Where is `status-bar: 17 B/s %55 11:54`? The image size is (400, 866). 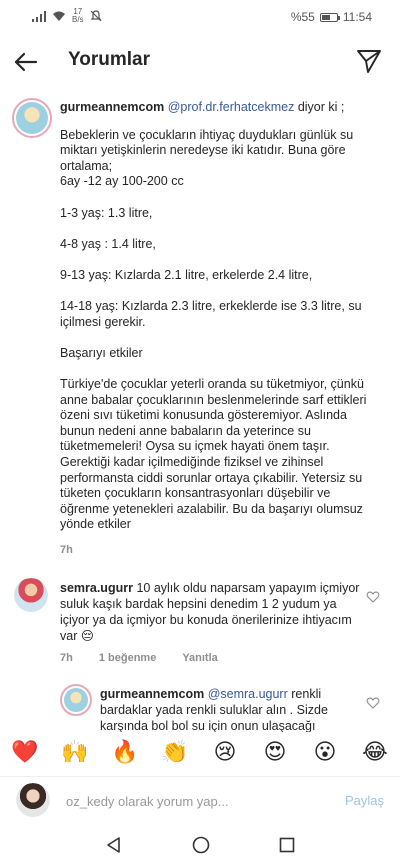 status-bar: 17 B/s %55 11:54 is located at coordinates (200, 17).